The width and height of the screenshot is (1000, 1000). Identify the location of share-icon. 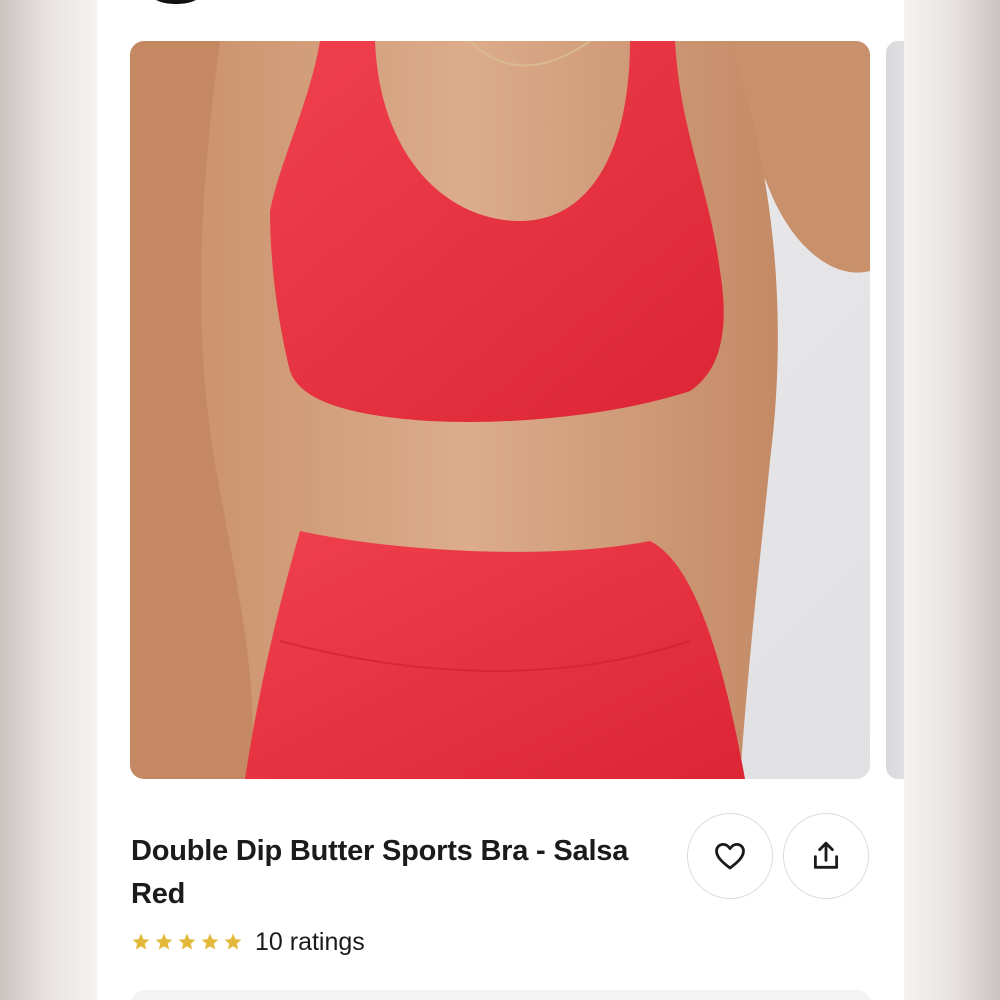
(826, 855).